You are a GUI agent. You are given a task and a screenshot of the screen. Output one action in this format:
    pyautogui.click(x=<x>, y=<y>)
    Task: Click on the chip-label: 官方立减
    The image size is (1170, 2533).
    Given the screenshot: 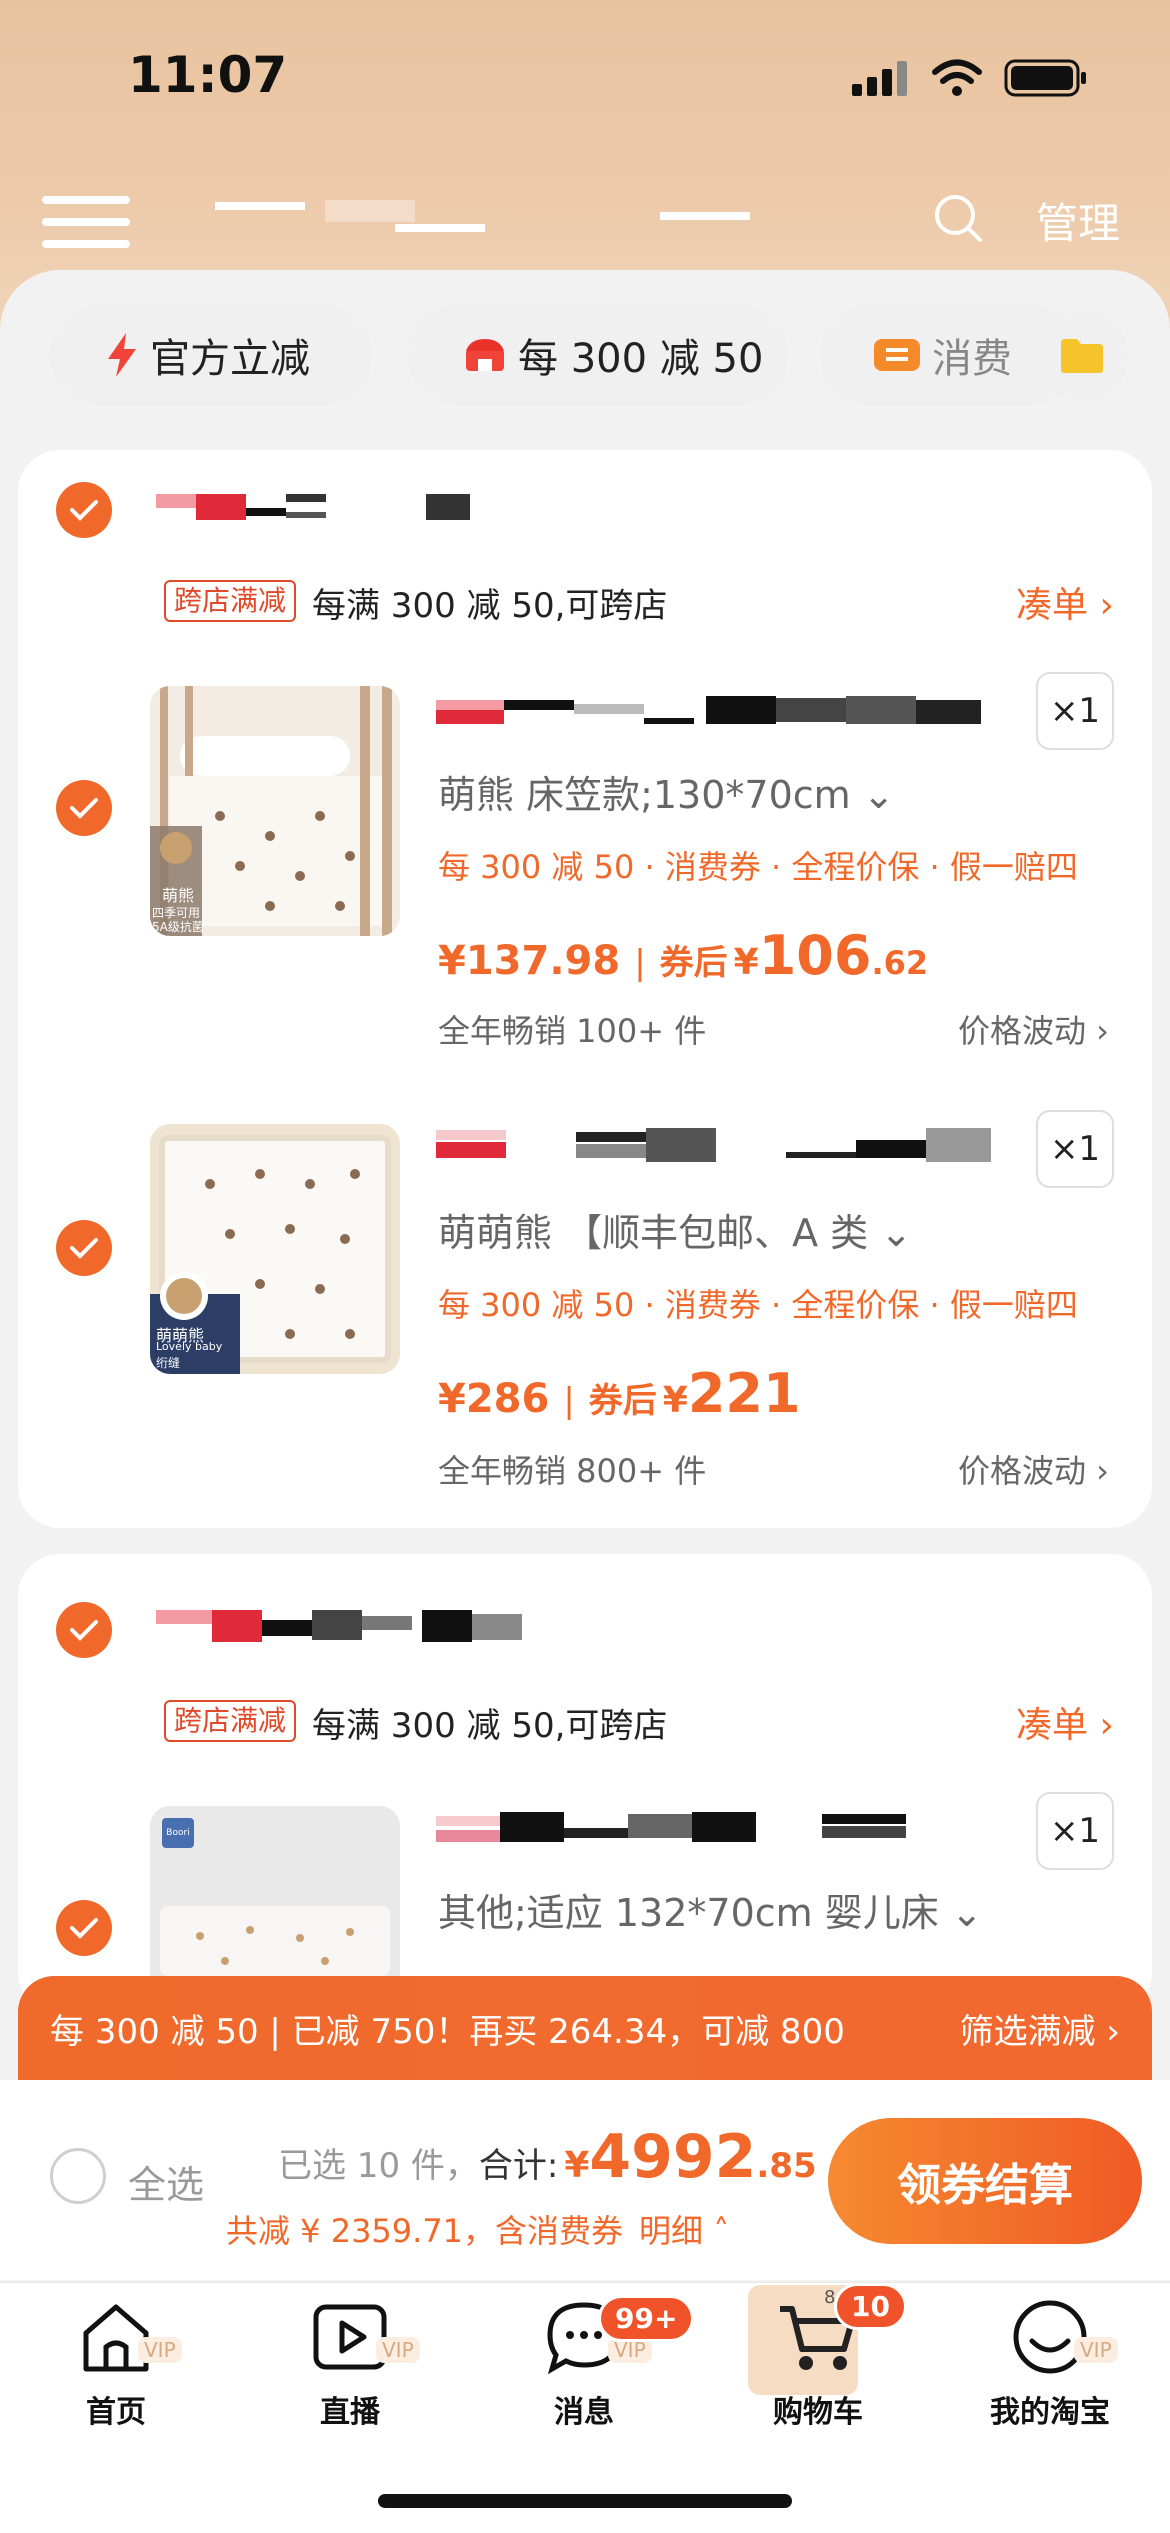 What is the action you would take?
    pyautogui.click(x=230, y=359)
    